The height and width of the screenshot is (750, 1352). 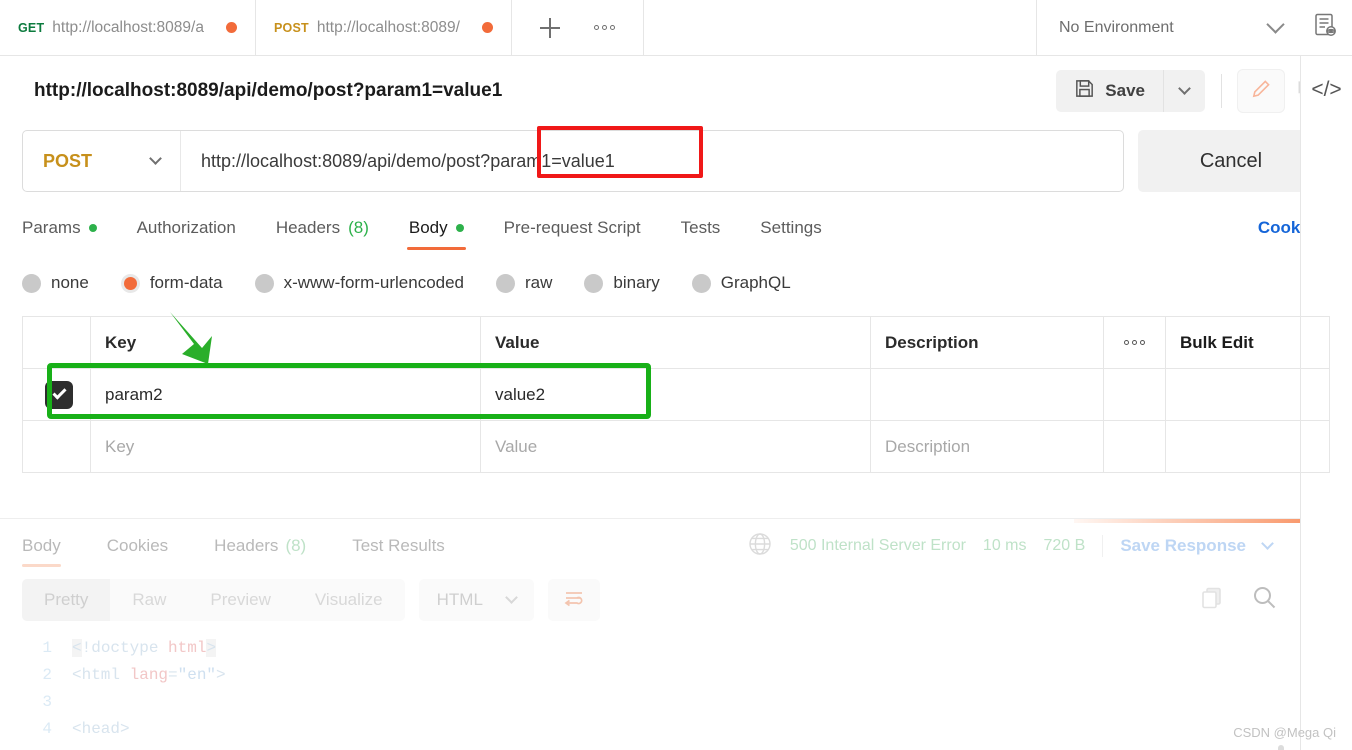 I want to click on save-response-button: Save Response, so click(x=1183, y=546).